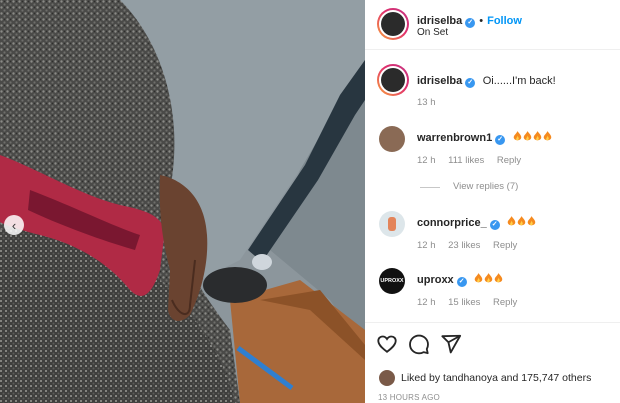  Describe the element at coordinates (464, 302) in the screenshot. I see `comment-likes: 15 likes` at that location.